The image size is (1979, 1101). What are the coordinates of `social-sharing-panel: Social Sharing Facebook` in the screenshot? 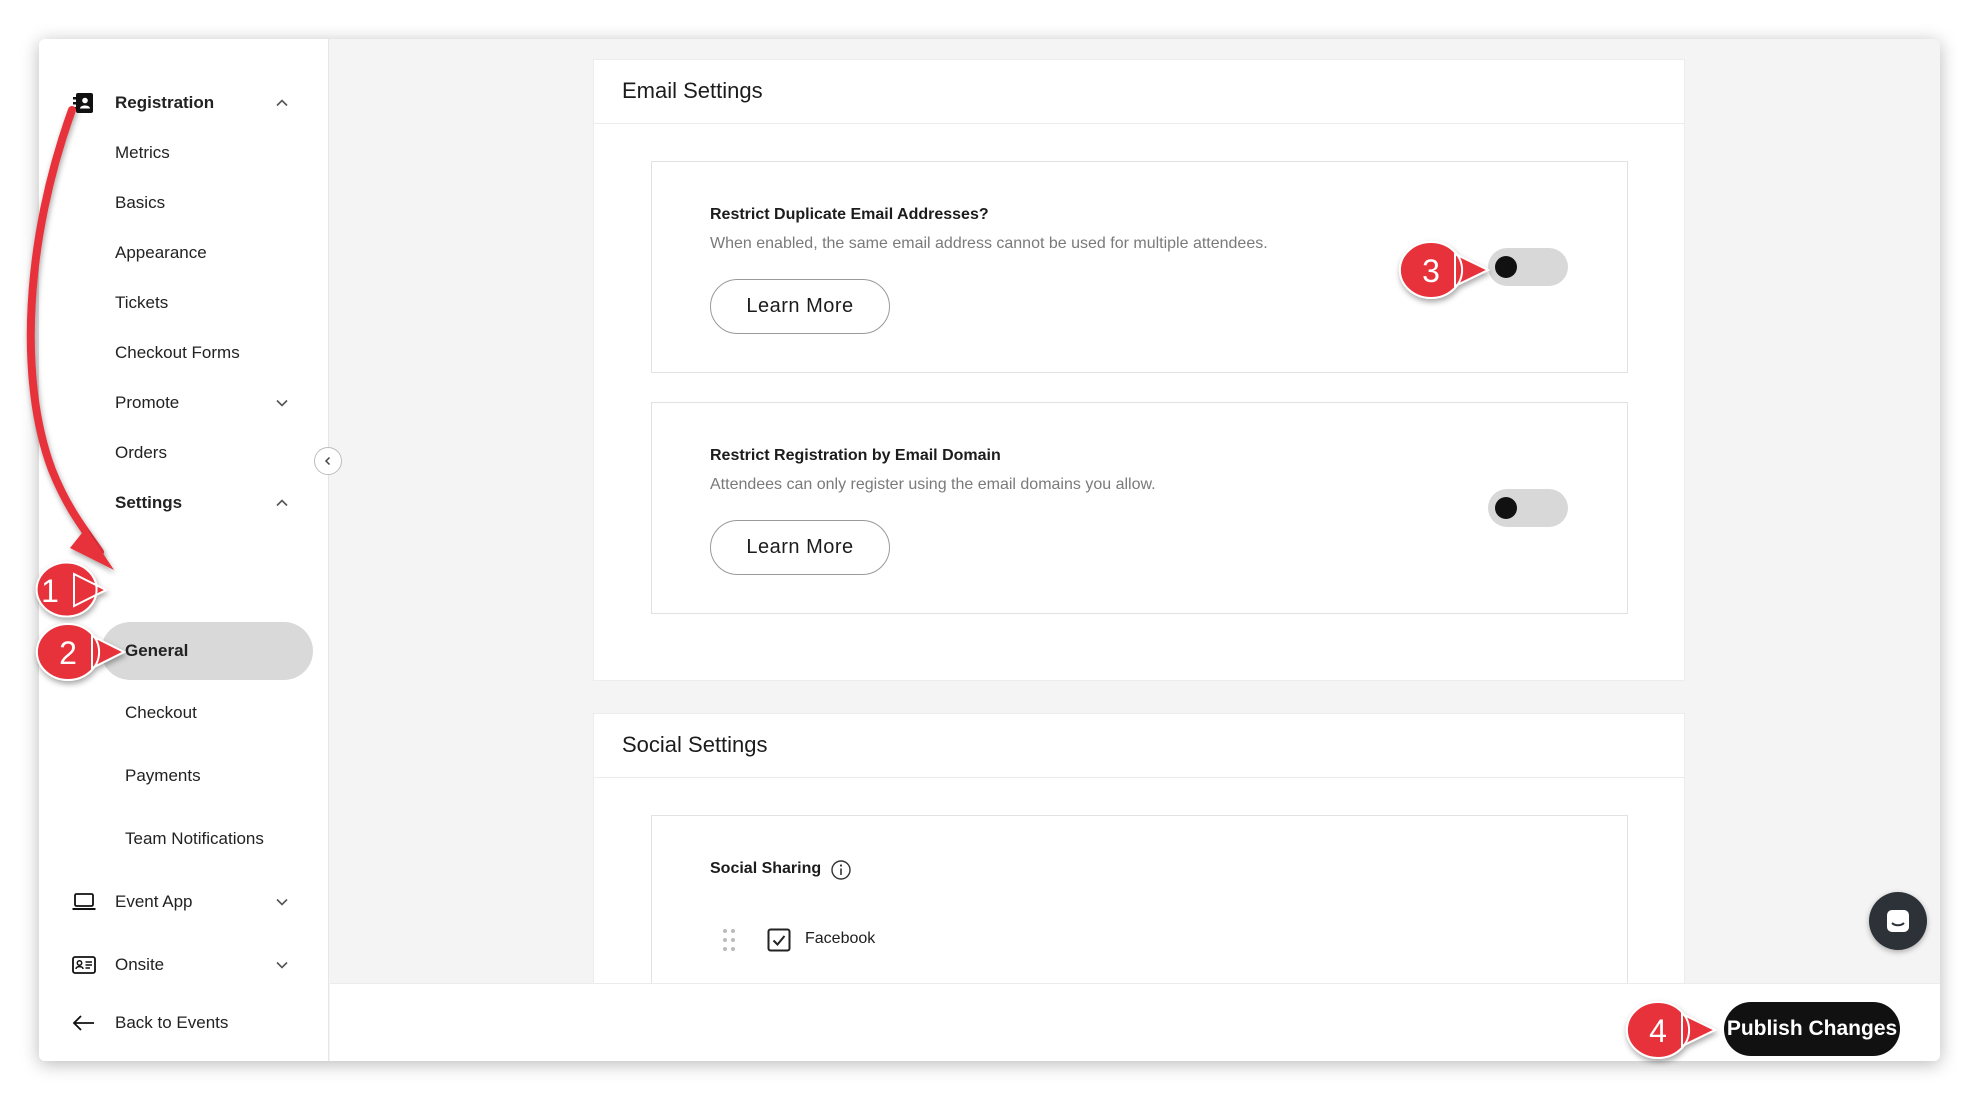 It's located at (1139, 899).